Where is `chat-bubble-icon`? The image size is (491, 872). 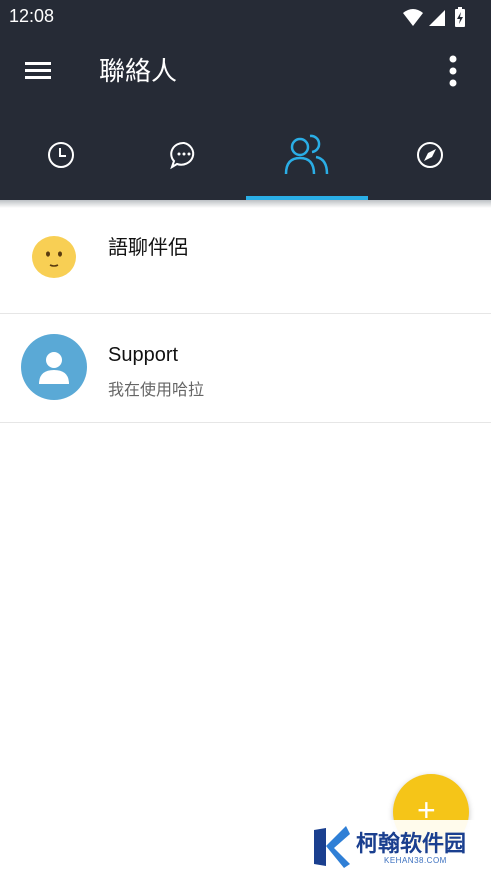 chat-bubble-icon is located at coordinates (182, 155).